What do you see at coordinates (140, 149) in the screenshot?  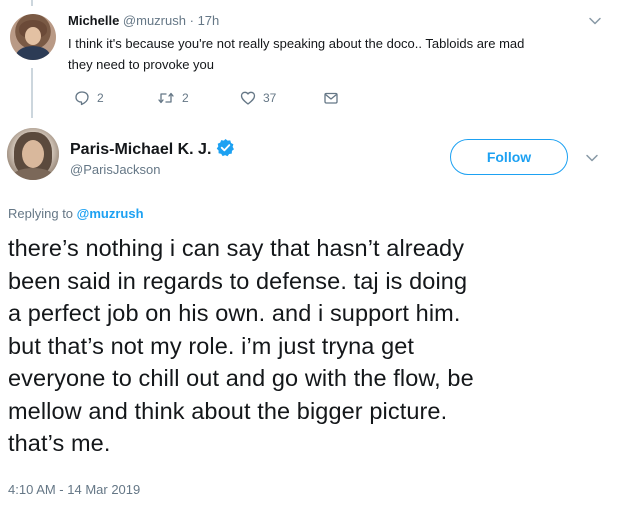 I see `author-name: Paris-Michael K. J.` at bounding box center [140, 149].